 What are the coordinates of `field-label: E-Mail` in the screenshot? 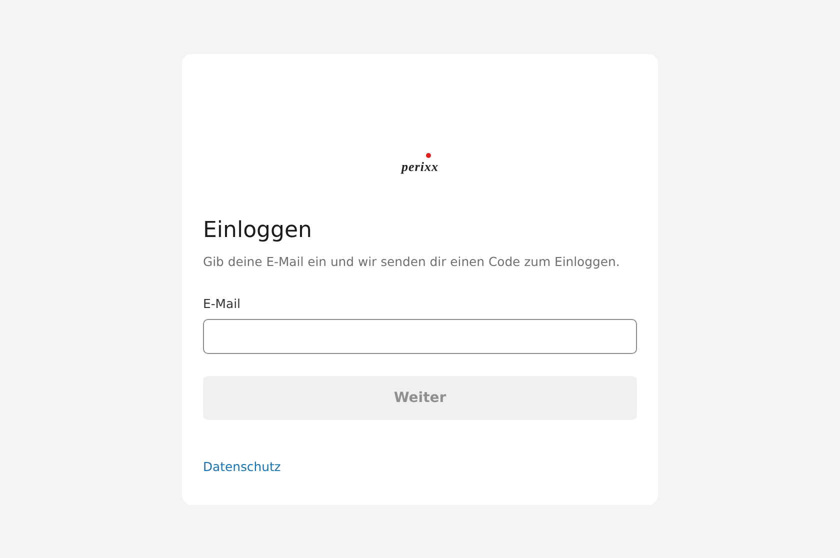 It's located at (221, 304).